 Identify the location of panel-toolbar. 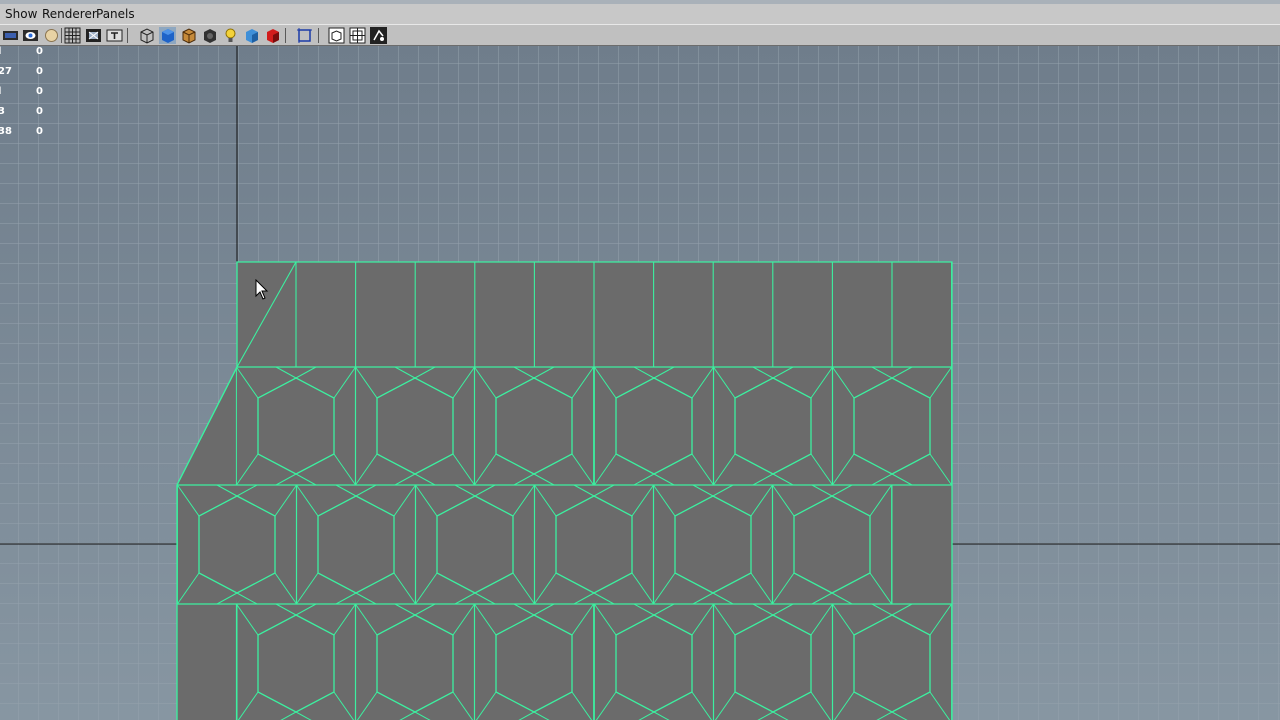
(640, 35).